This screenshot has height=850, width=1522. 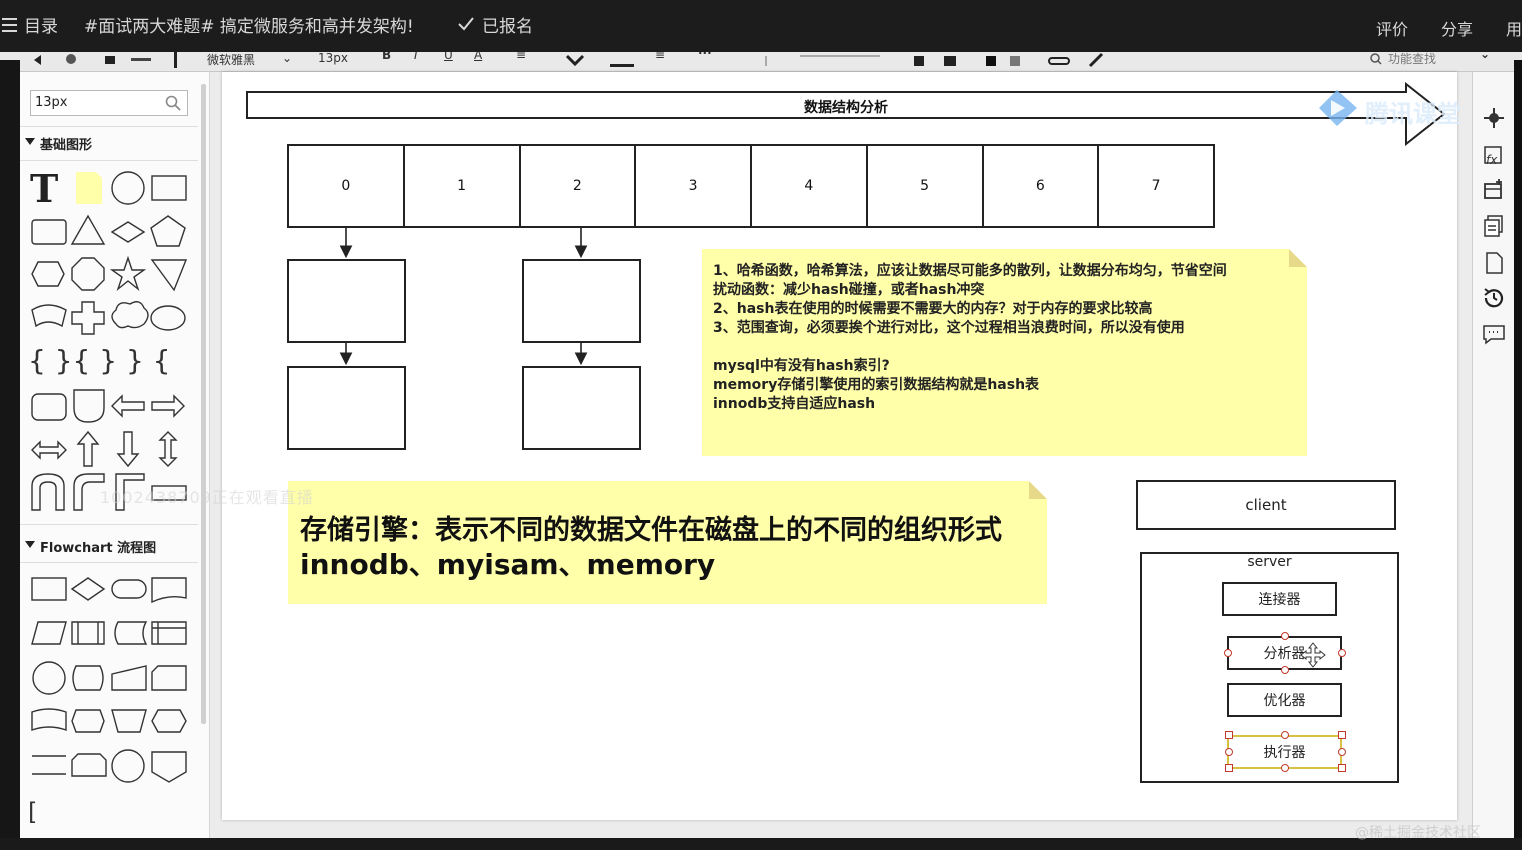 What do you see at coordinates (1494, 226) in the screenshot?
I see `pages-icon` at bounding box center [1494, 226].